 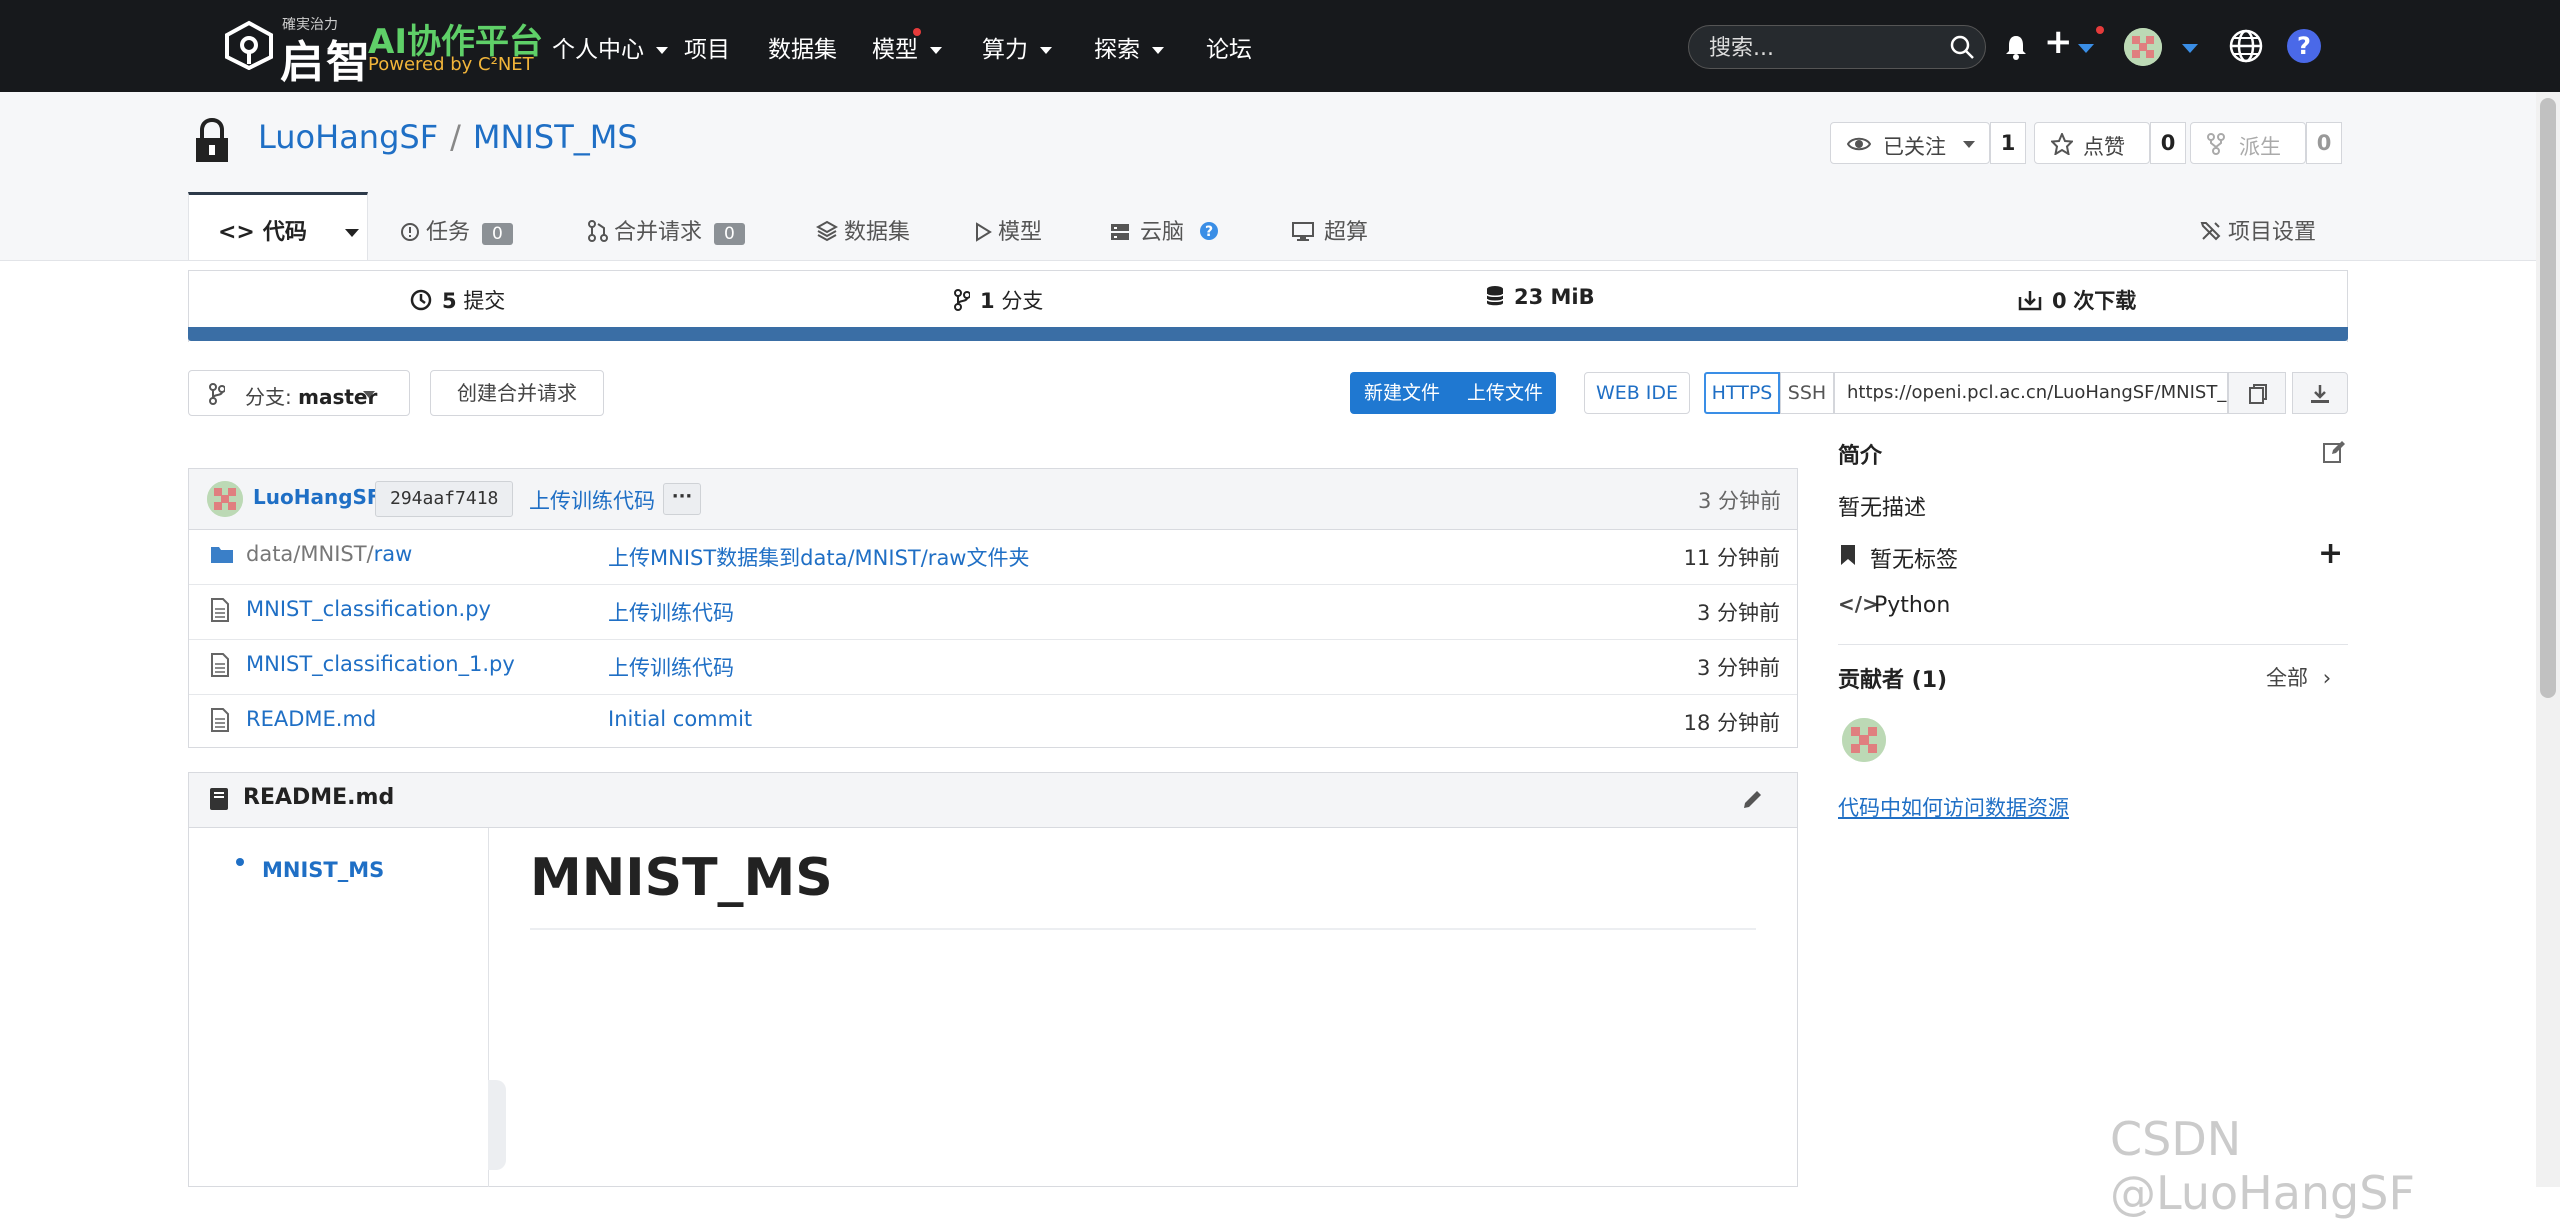 What do you see at coordinates (457, 300) in the screenshot?
I see `stat-commits: 5 提交` at bounding box center [457, 300].